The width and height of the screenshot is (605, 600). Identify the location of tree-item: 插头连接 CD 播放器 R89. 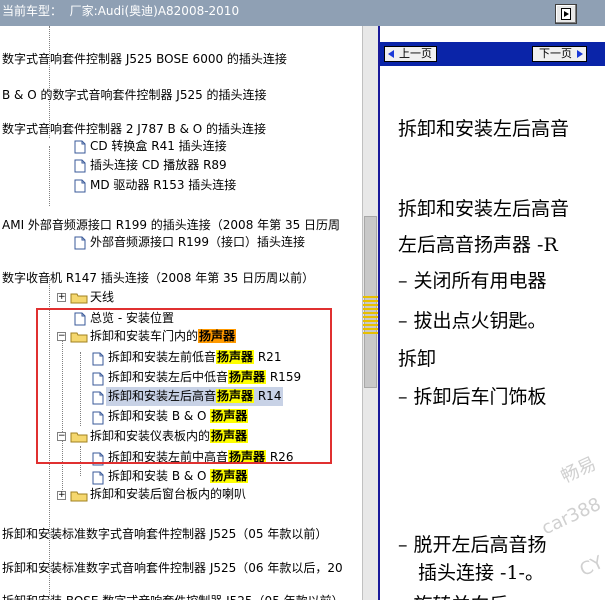
(158, 165).